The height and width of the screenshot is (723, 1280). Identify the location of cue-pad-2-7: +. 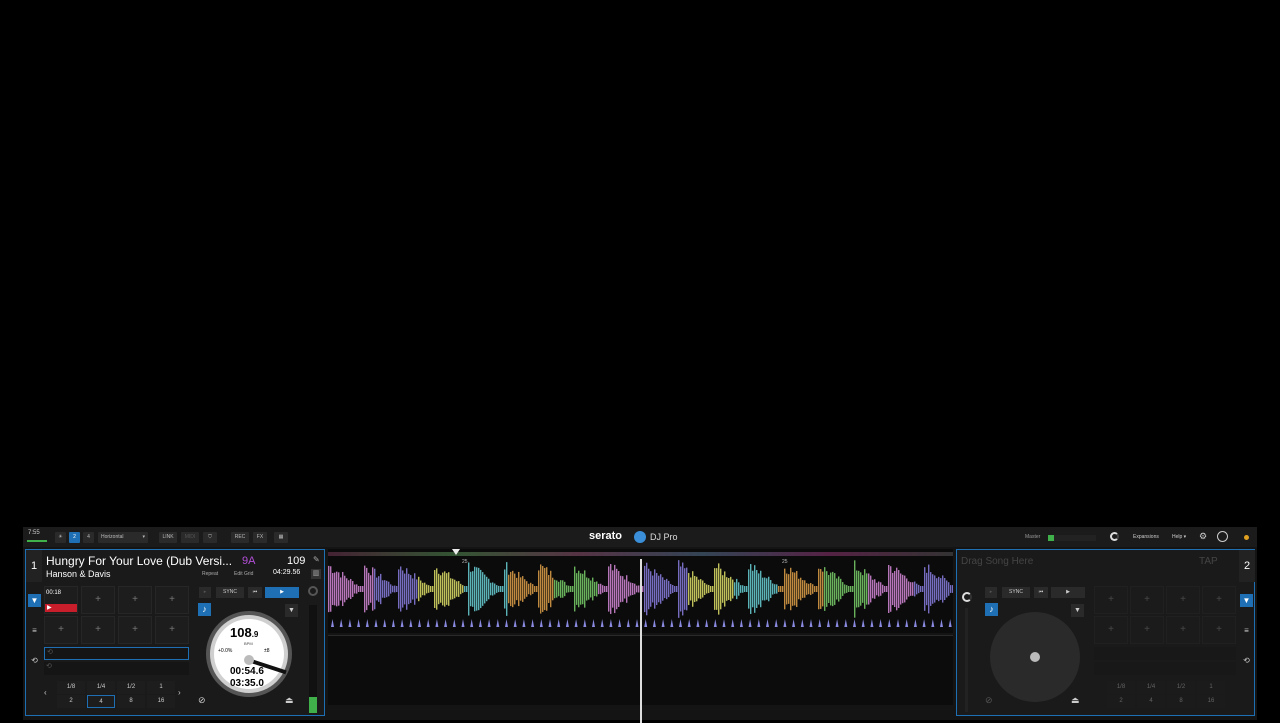
(1183, 630).